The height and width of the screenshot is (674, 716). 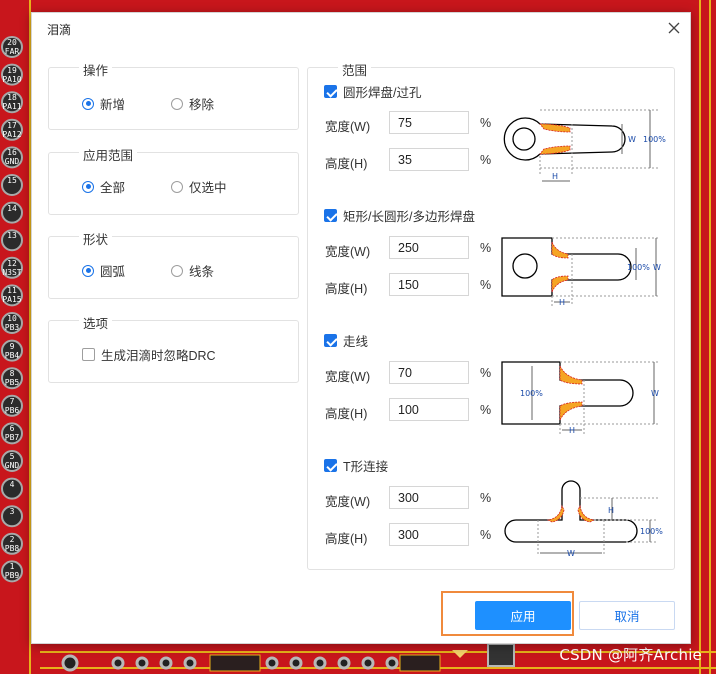 What do you see at coordinates (429, 409) in the screenshot?
I see `track-height-input` at bounding box center [429, 409].